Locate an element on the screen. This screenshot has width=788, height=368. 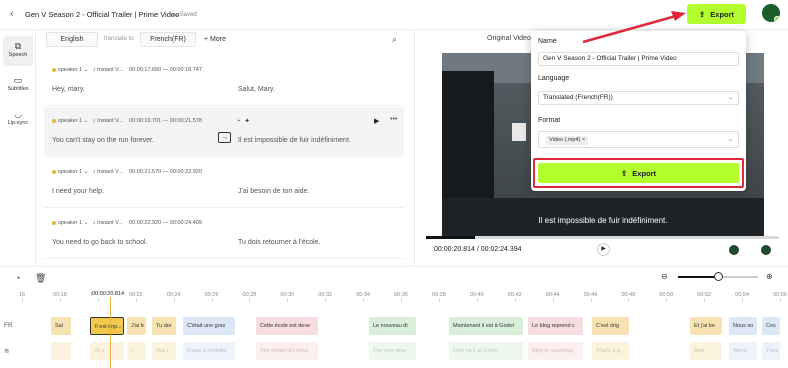
voice-icon: ♪ is located at coordinates (94, 70).